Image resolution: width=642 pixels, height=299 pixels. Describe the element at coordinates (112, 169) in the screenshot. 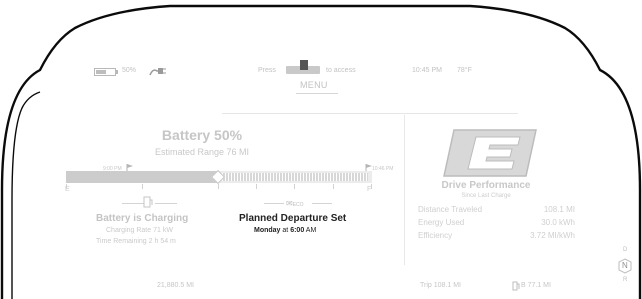

I see `charge-start-time: 9:00 PM` at that location.